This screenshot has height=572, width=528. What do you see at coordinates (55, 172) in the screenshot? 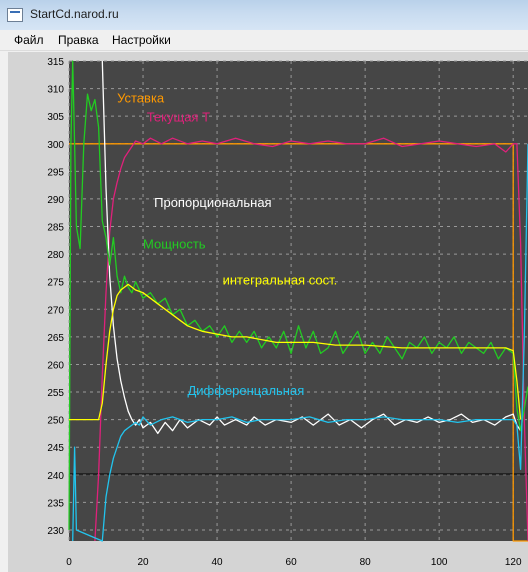
I see `y-tick-label: 295` at bounding box center [55, 172].